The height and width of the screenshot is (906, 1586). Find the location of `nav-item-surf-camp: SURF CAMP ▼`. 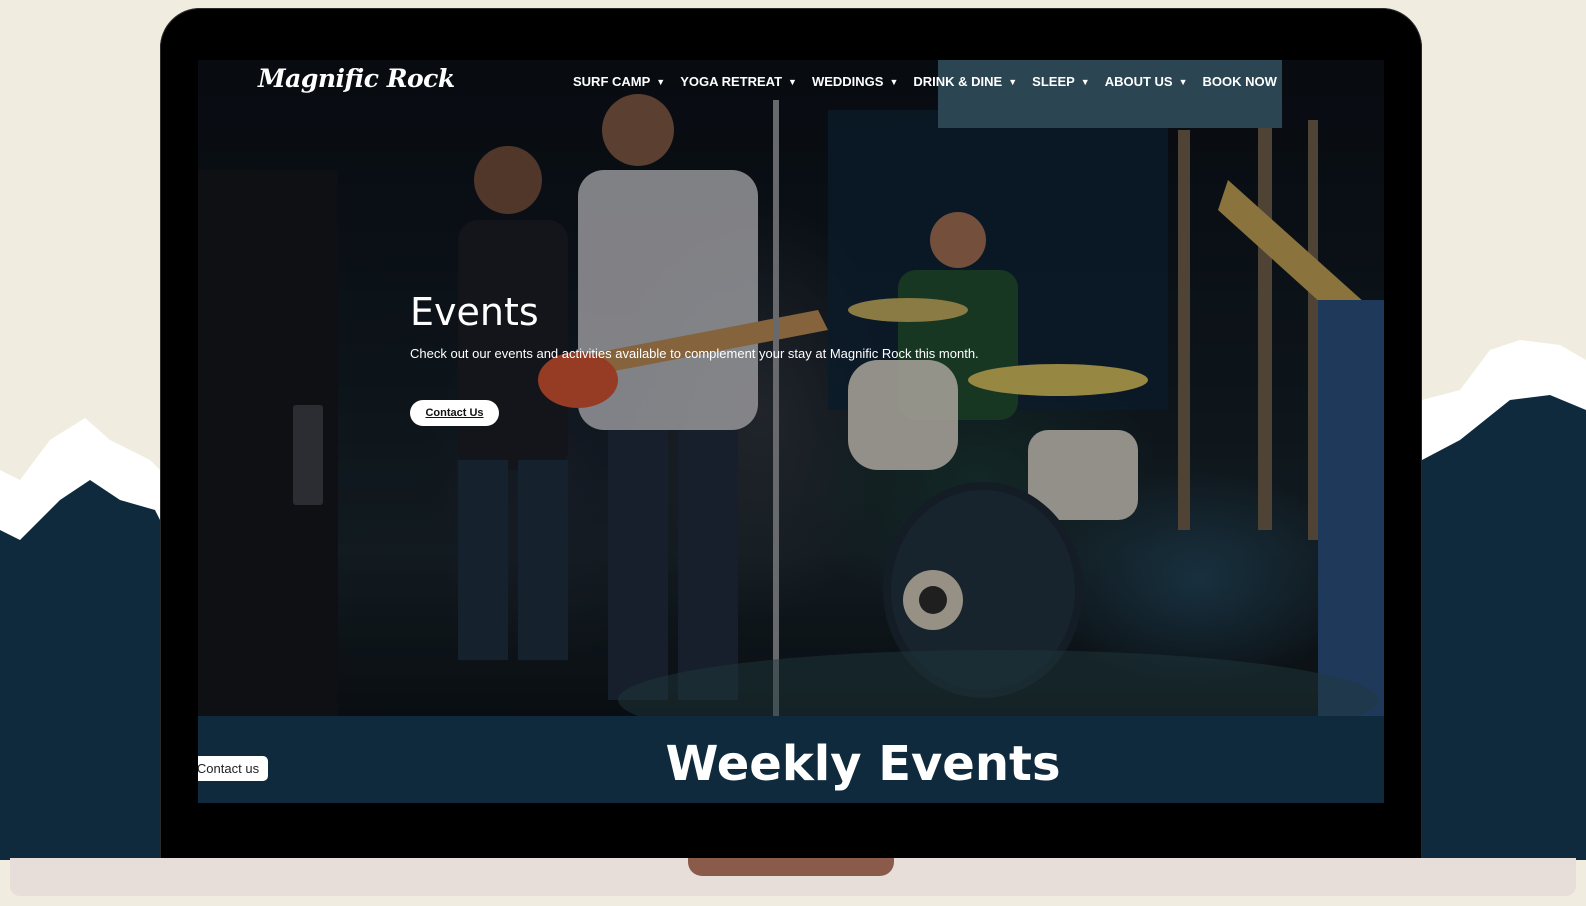

nav-item-surf-camp: SURF CAMP ▼ is located at coordinates (619, 81).